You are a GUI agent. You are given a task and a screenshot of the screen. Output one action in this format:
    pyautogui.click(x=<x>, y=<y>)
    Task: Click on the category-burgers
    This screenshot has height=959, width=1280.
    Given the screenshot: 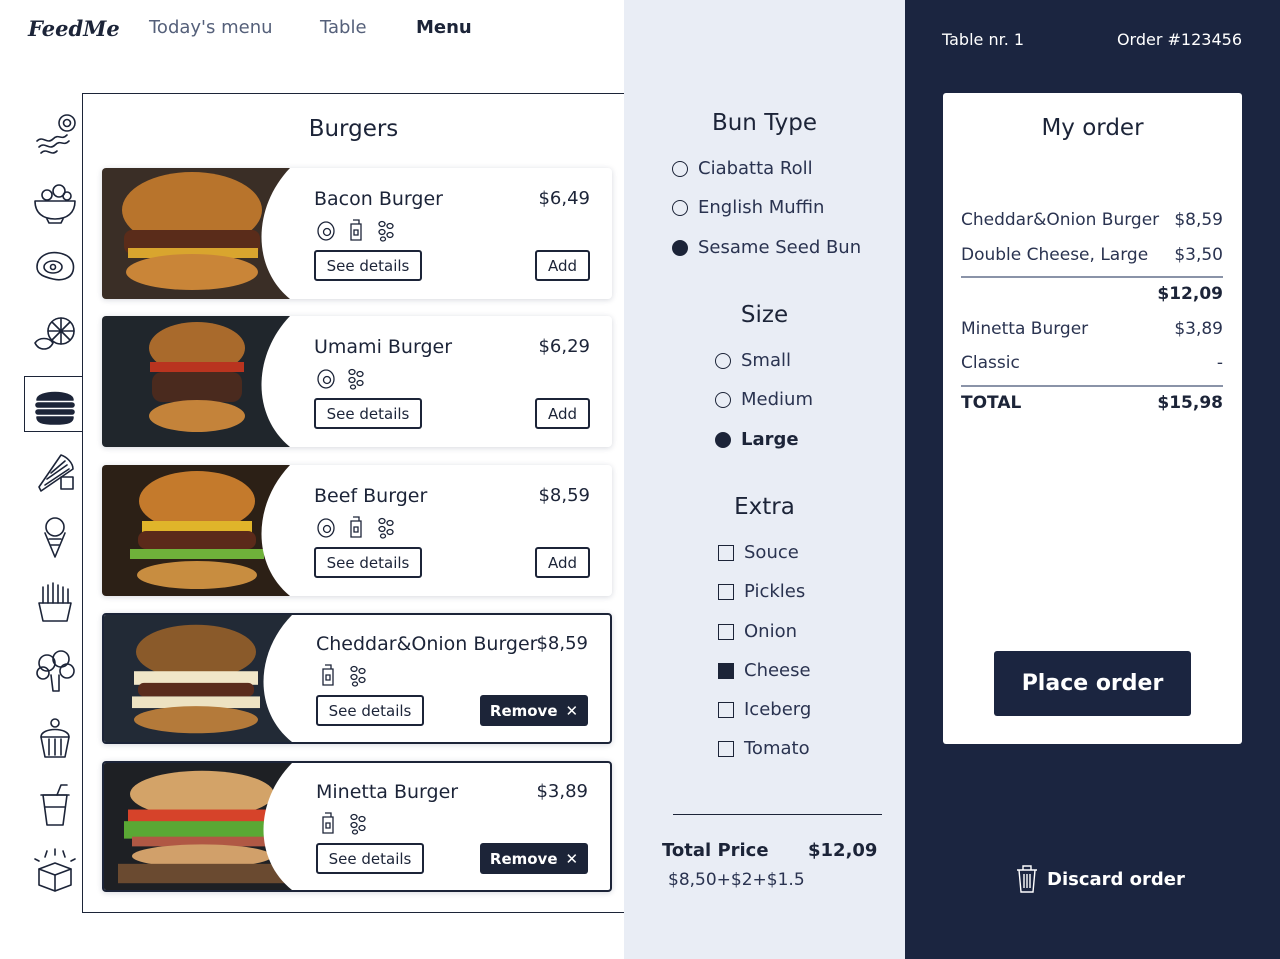 What is the action you would take?
    pyautogui.click(x=54, y=404)
    